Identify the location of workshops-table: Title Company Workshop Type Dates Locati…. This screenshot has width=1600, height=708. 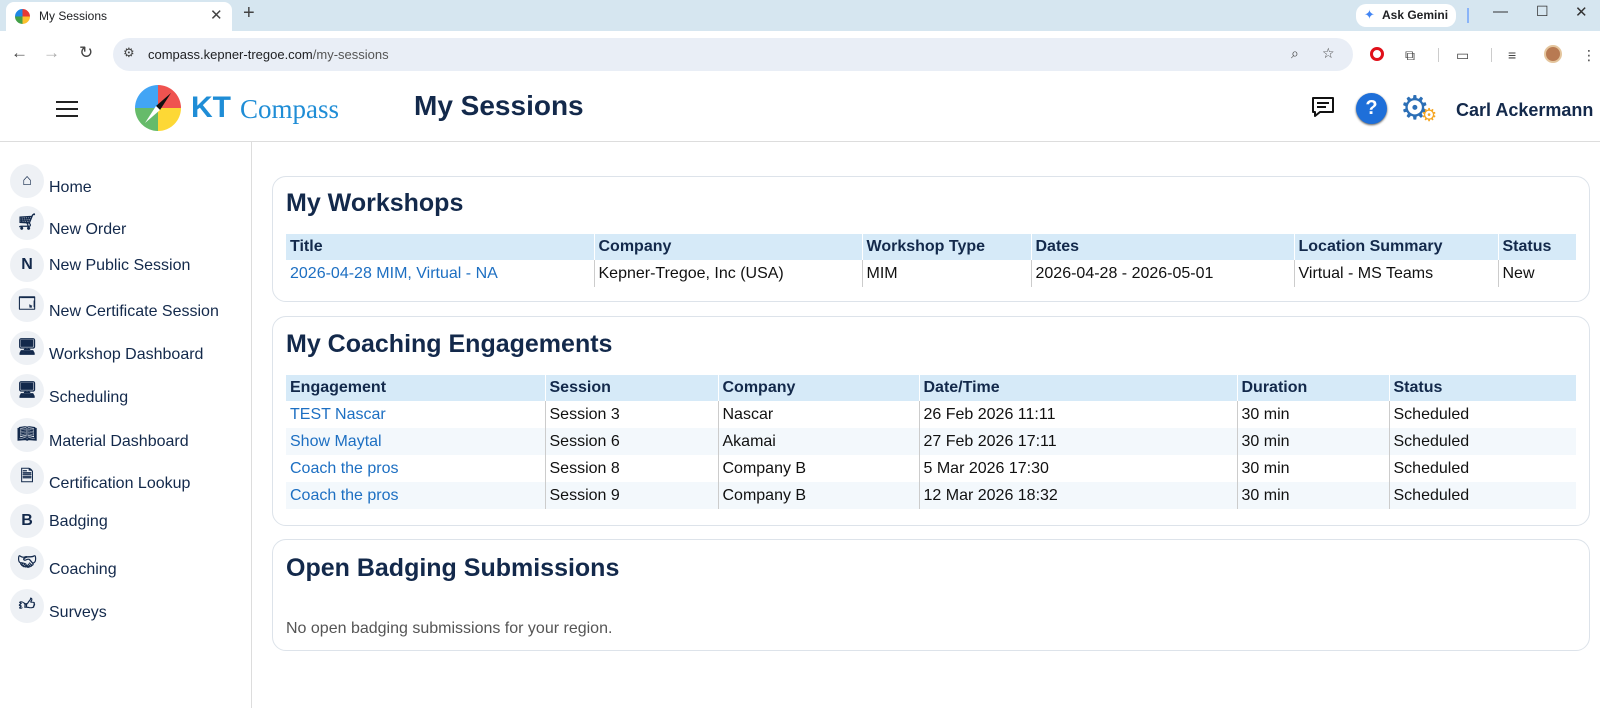
(931, 260).